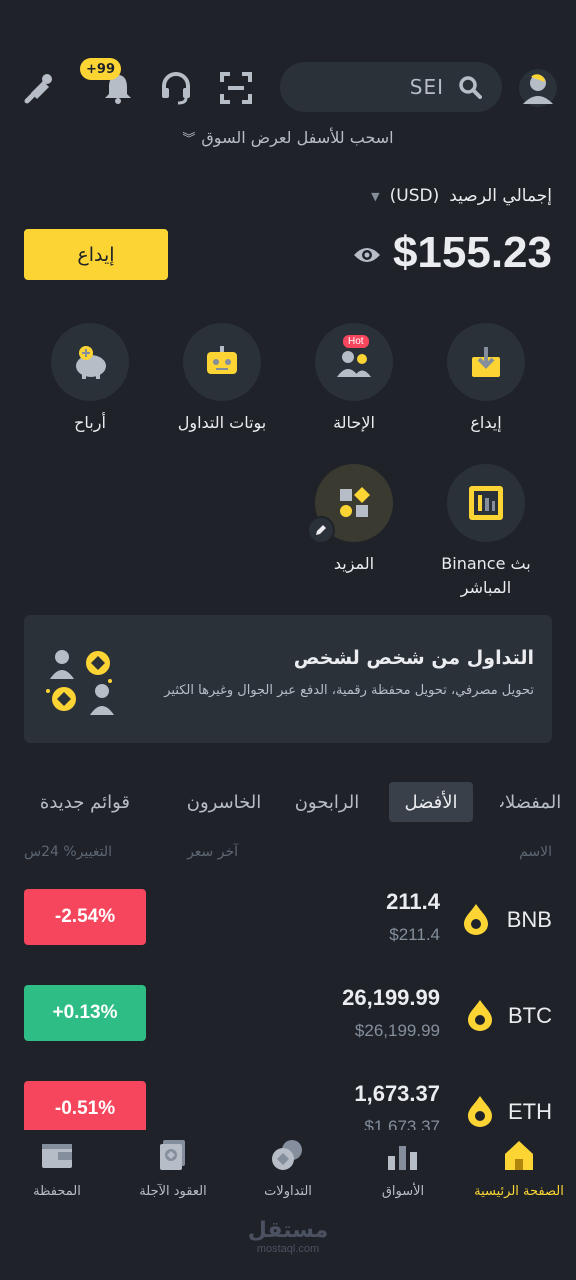 The width and height of the screenshot is (576, 1280). Describe the element at coordinates (287, 1155) in the screenshot. I see `trades-icon` at that location.